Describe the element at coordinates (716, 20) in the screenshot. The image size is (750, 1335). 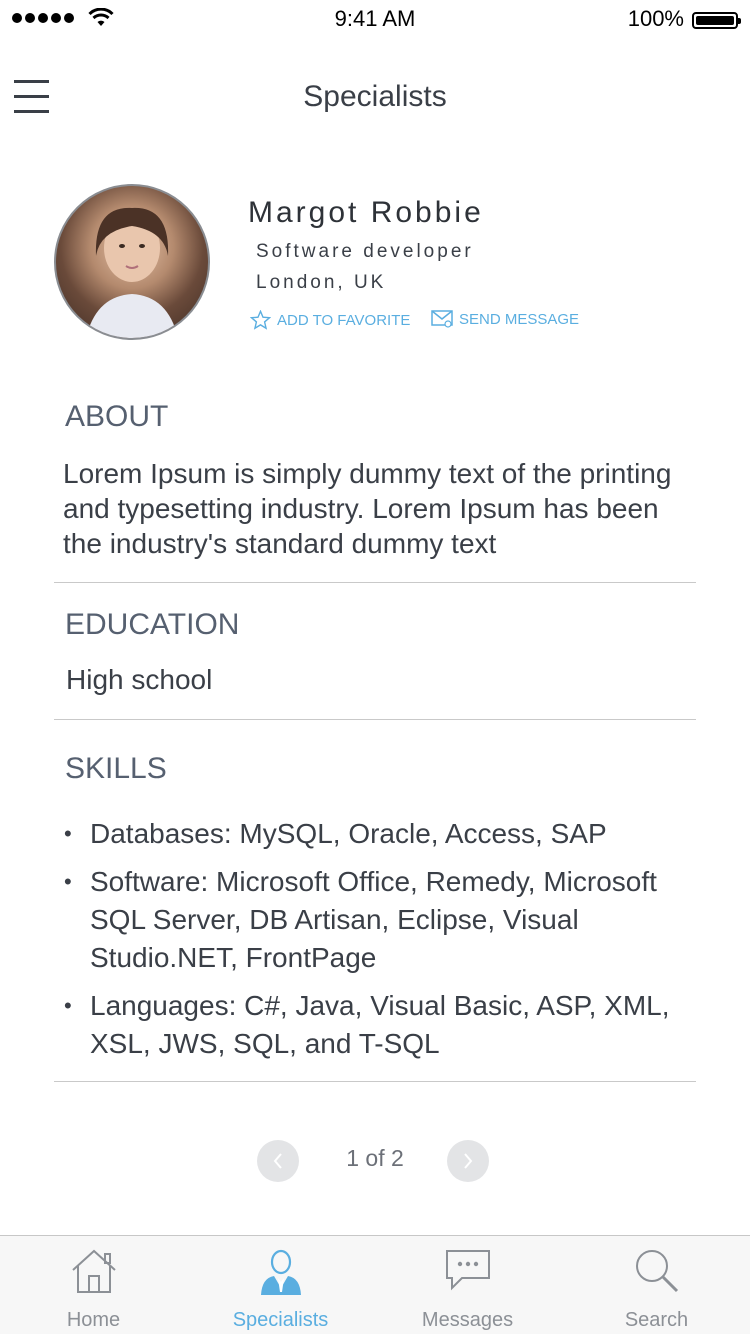
I see `battery-icon` at that location.